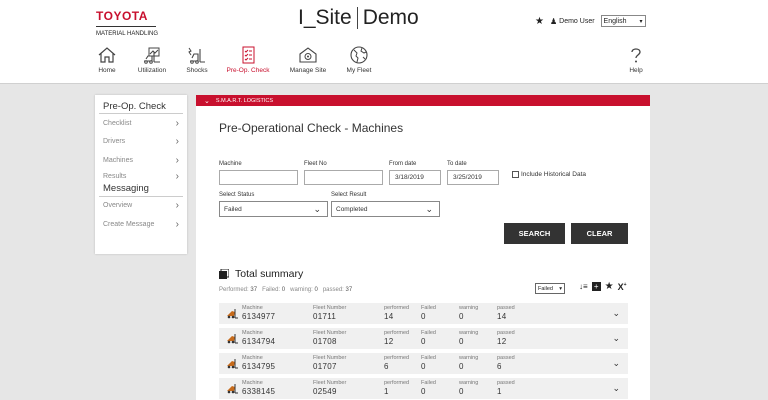  Describe the element at coordinates (506, 333) in the screenshot. I see `col-label: passed` at that location.